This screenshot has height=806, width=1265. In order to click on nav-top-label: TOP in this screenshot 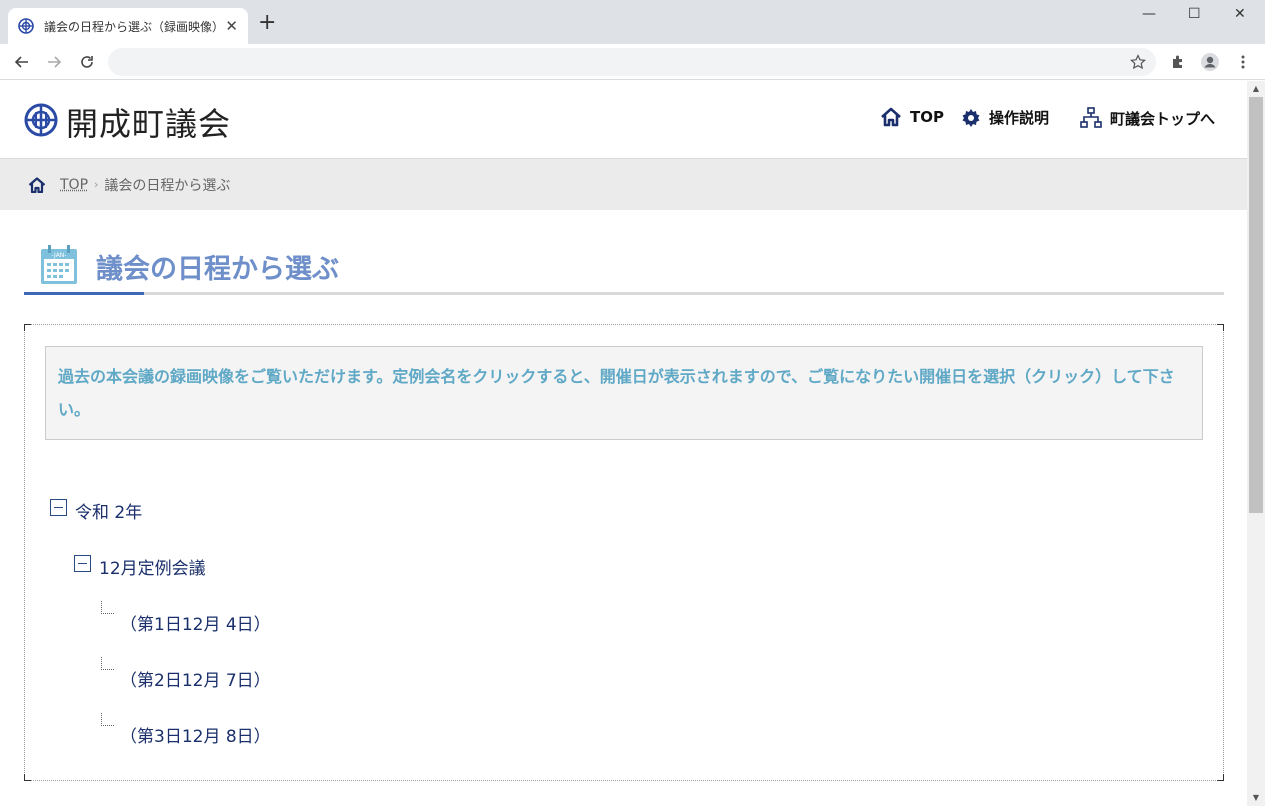, I will do `click(927, 117)`.